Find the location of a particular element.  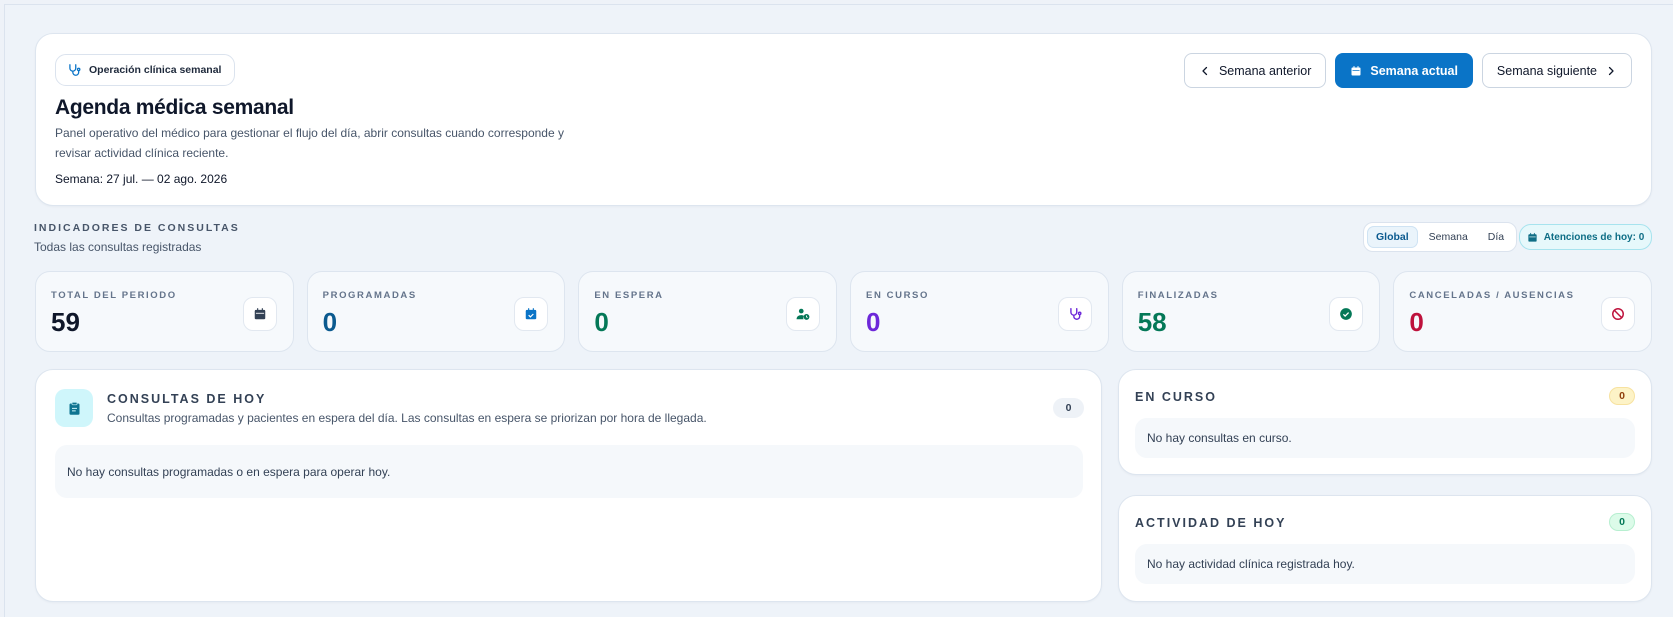

chevron-left-icon is located at coordinates (1205, 70).